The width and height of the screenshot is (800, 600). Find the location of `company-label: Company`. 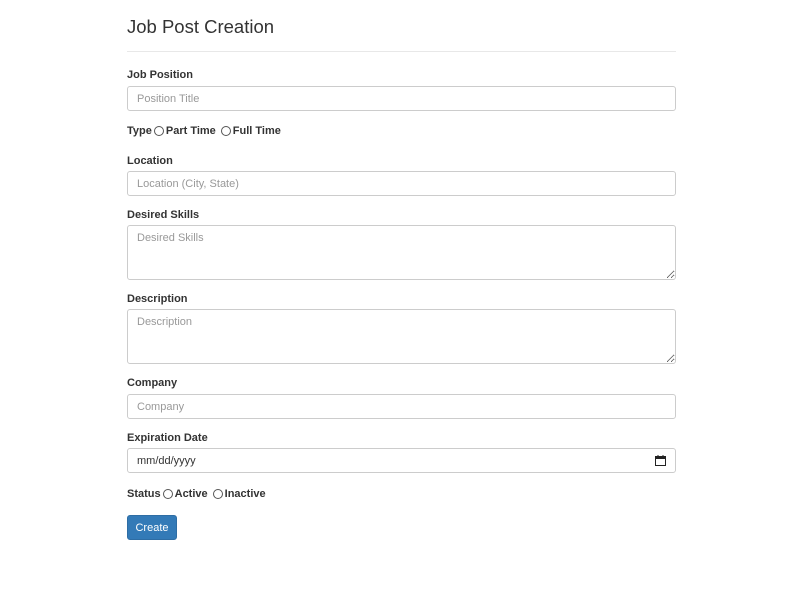

company-label: Company is located at coordinates (152, 383).